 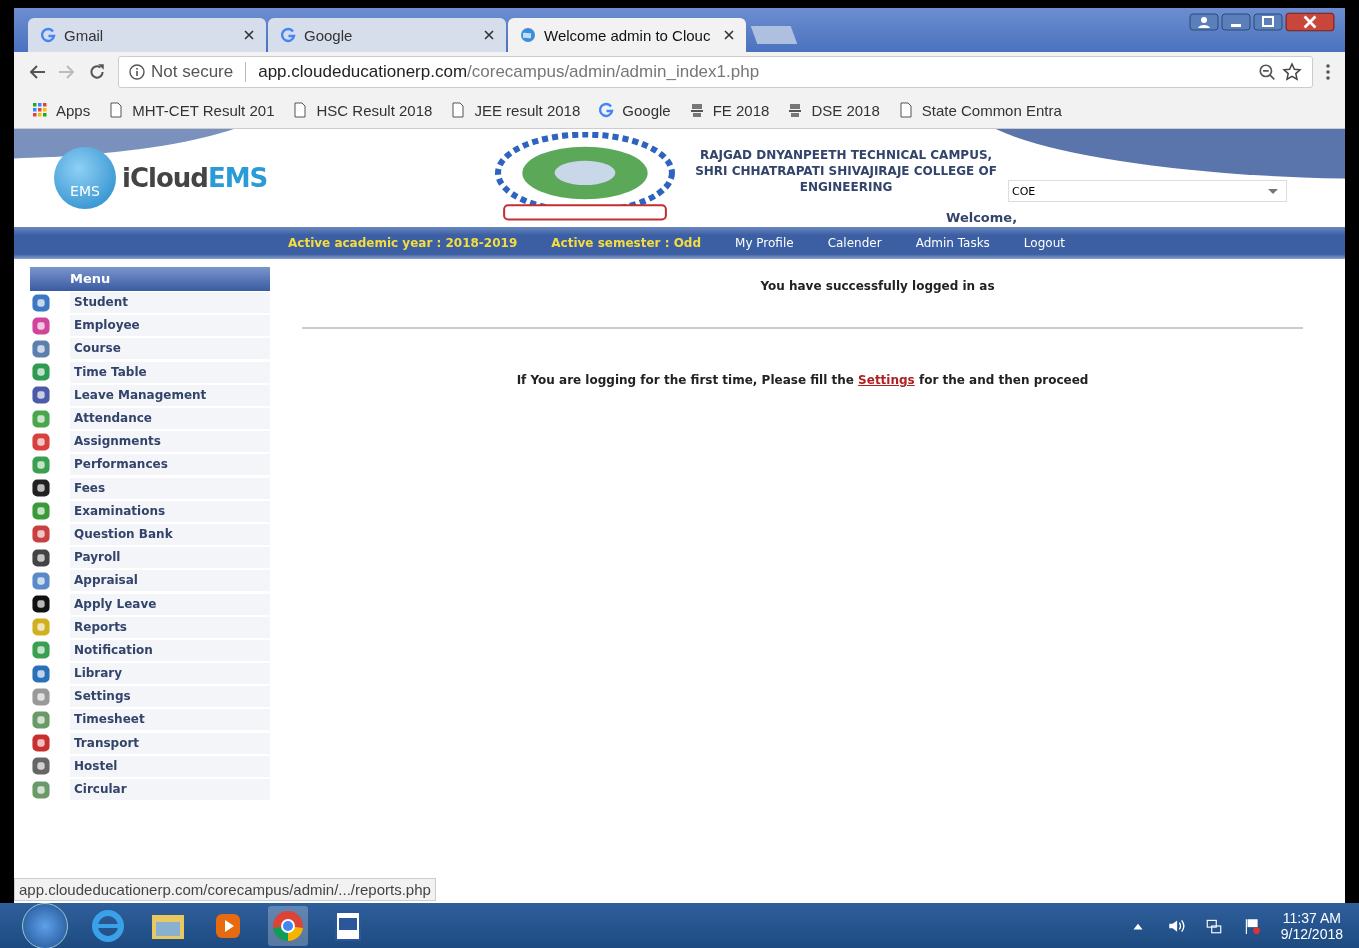 I want to click on zoom-out-icon, so click(x=1267, y=72).